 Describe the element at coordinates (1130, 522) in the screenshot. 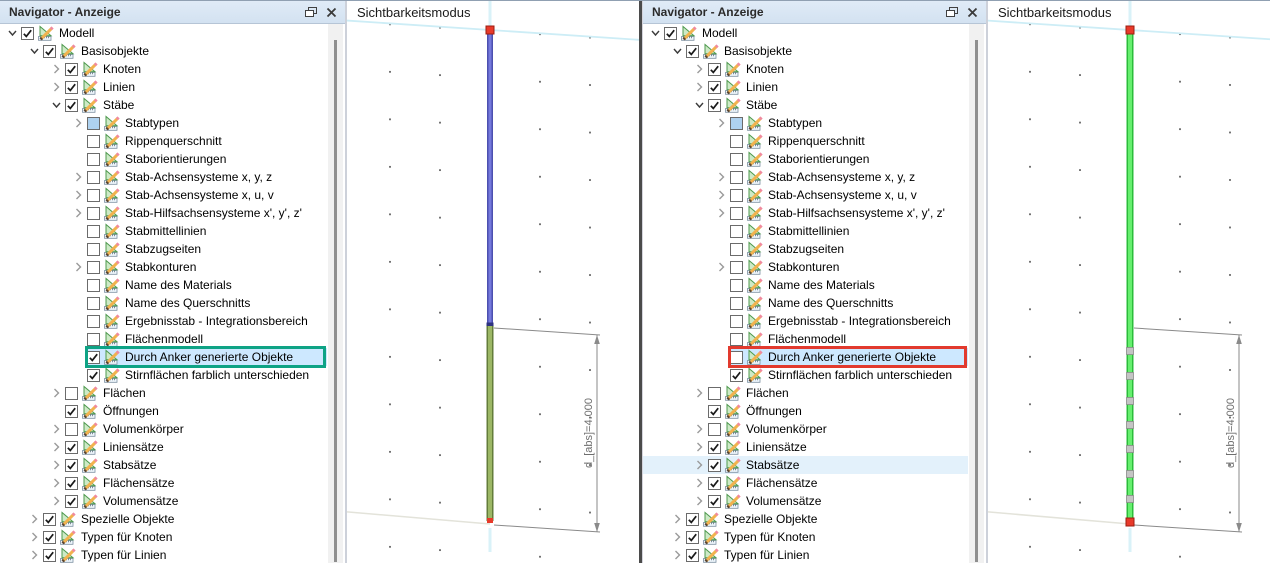

I see `node-bottom` at that location.